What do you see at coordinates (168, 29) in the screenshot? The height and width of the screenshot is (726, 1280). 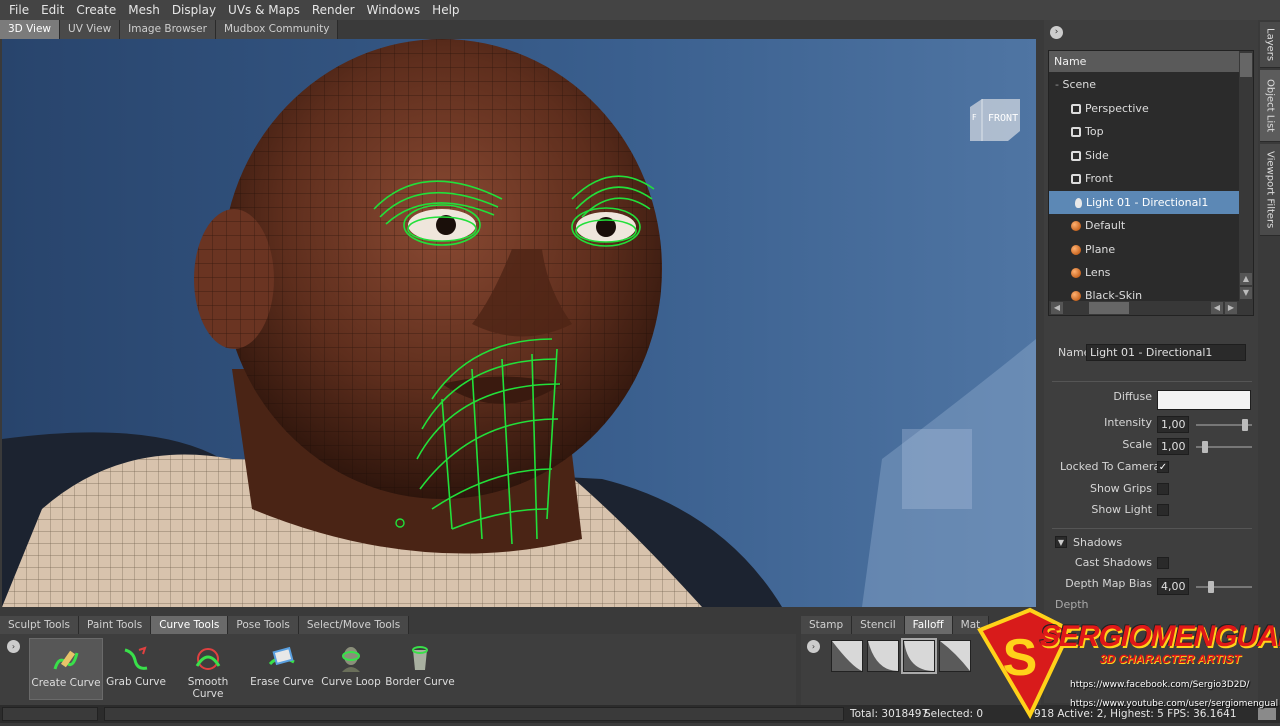 I see `tab-image-browser: Image Browser` at bounding box center [168, 29].